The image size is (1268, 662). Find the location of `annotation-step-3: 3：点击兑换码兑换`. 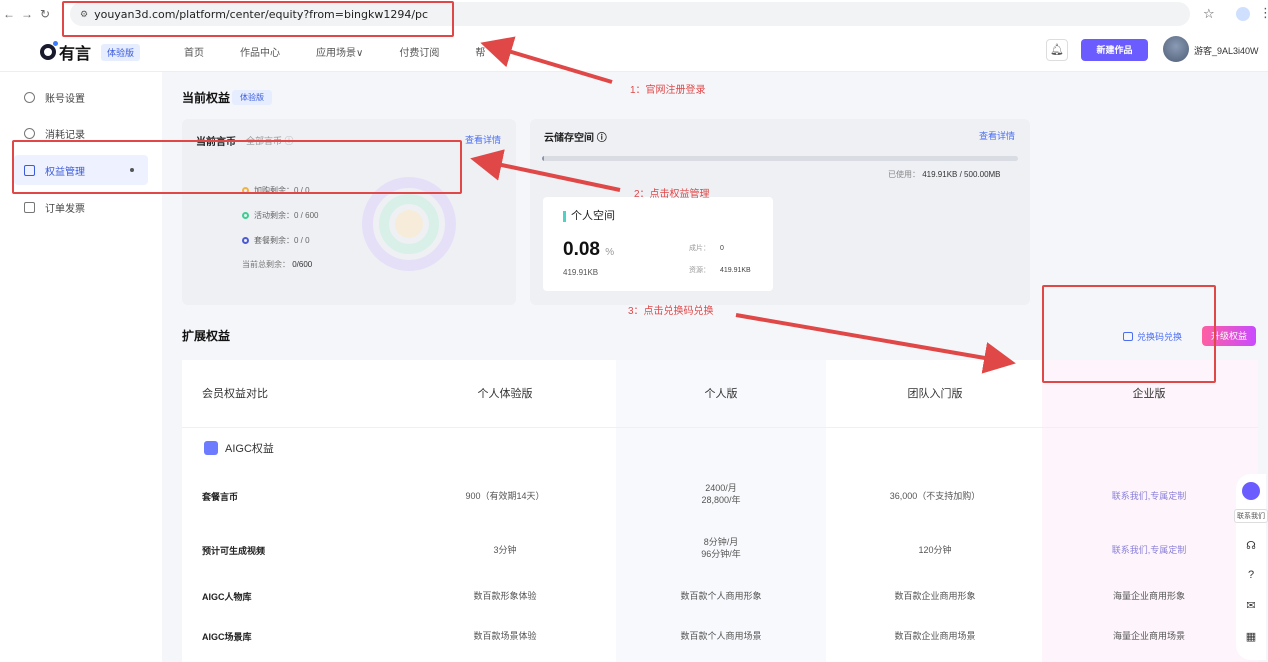

annotation-step-3: 3：点击兑换码兑换 is located at coordinates (671, 311).